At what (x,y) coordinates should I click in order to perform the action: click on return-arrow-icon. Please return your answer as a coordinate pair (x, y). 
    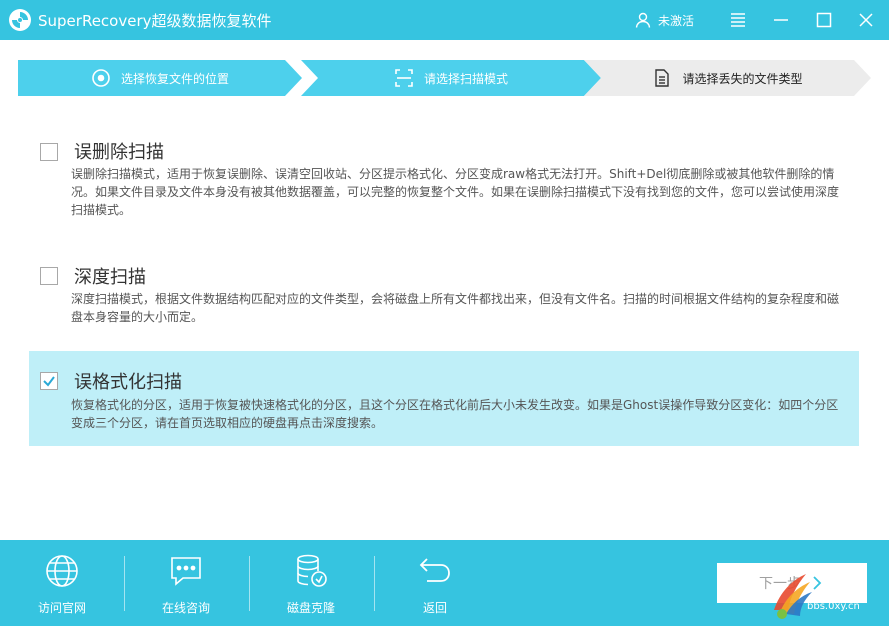
    Looking at the image, I should click on (434, 570).